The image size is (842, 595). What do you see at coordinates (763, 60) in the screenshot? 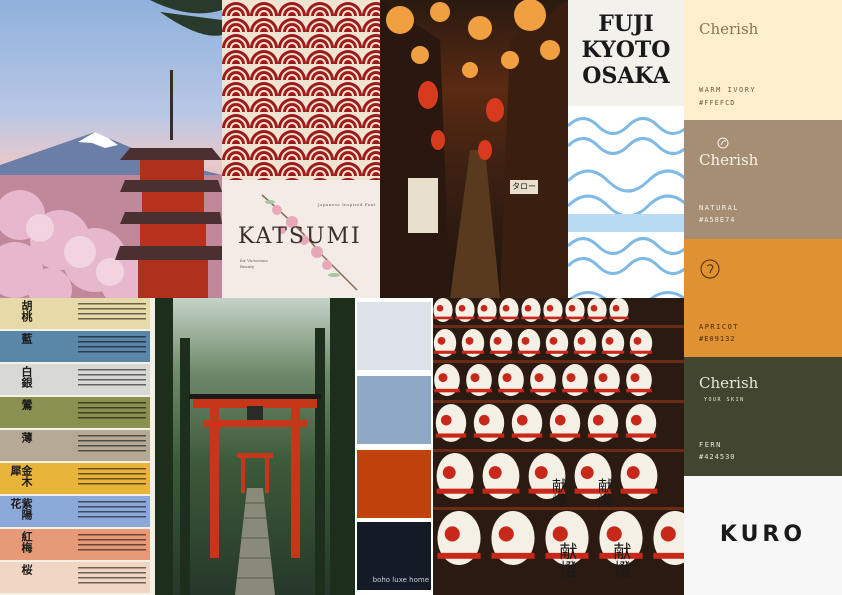
I see `swatch-warm-ivory: Cherish WARM IVORY #FFEFCD` at bounding box center [763, 60].